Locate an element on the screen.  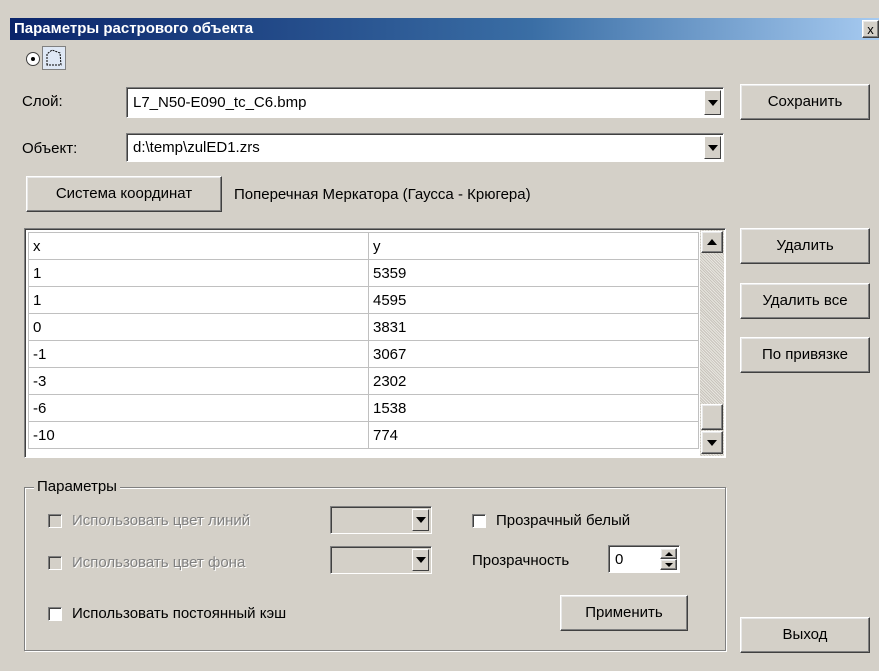
table-cell: -1 is located at coordinates (198, 354).